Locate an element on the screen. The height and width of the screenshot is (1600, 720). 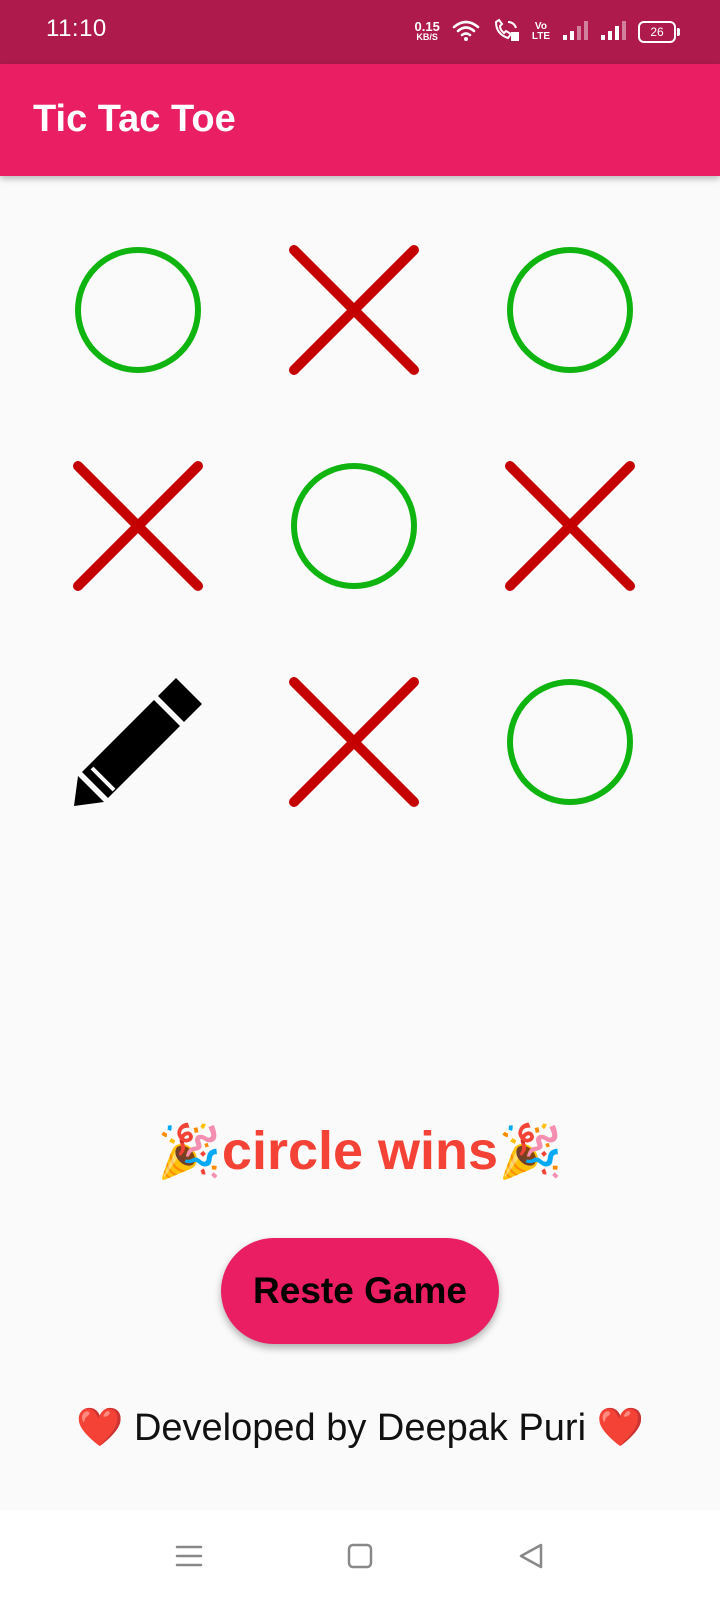
pencil-icon is located at coordinates (138, 742).